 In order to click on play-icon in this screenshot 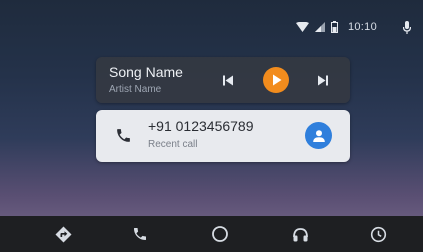, I will do `click(276, 80)`.